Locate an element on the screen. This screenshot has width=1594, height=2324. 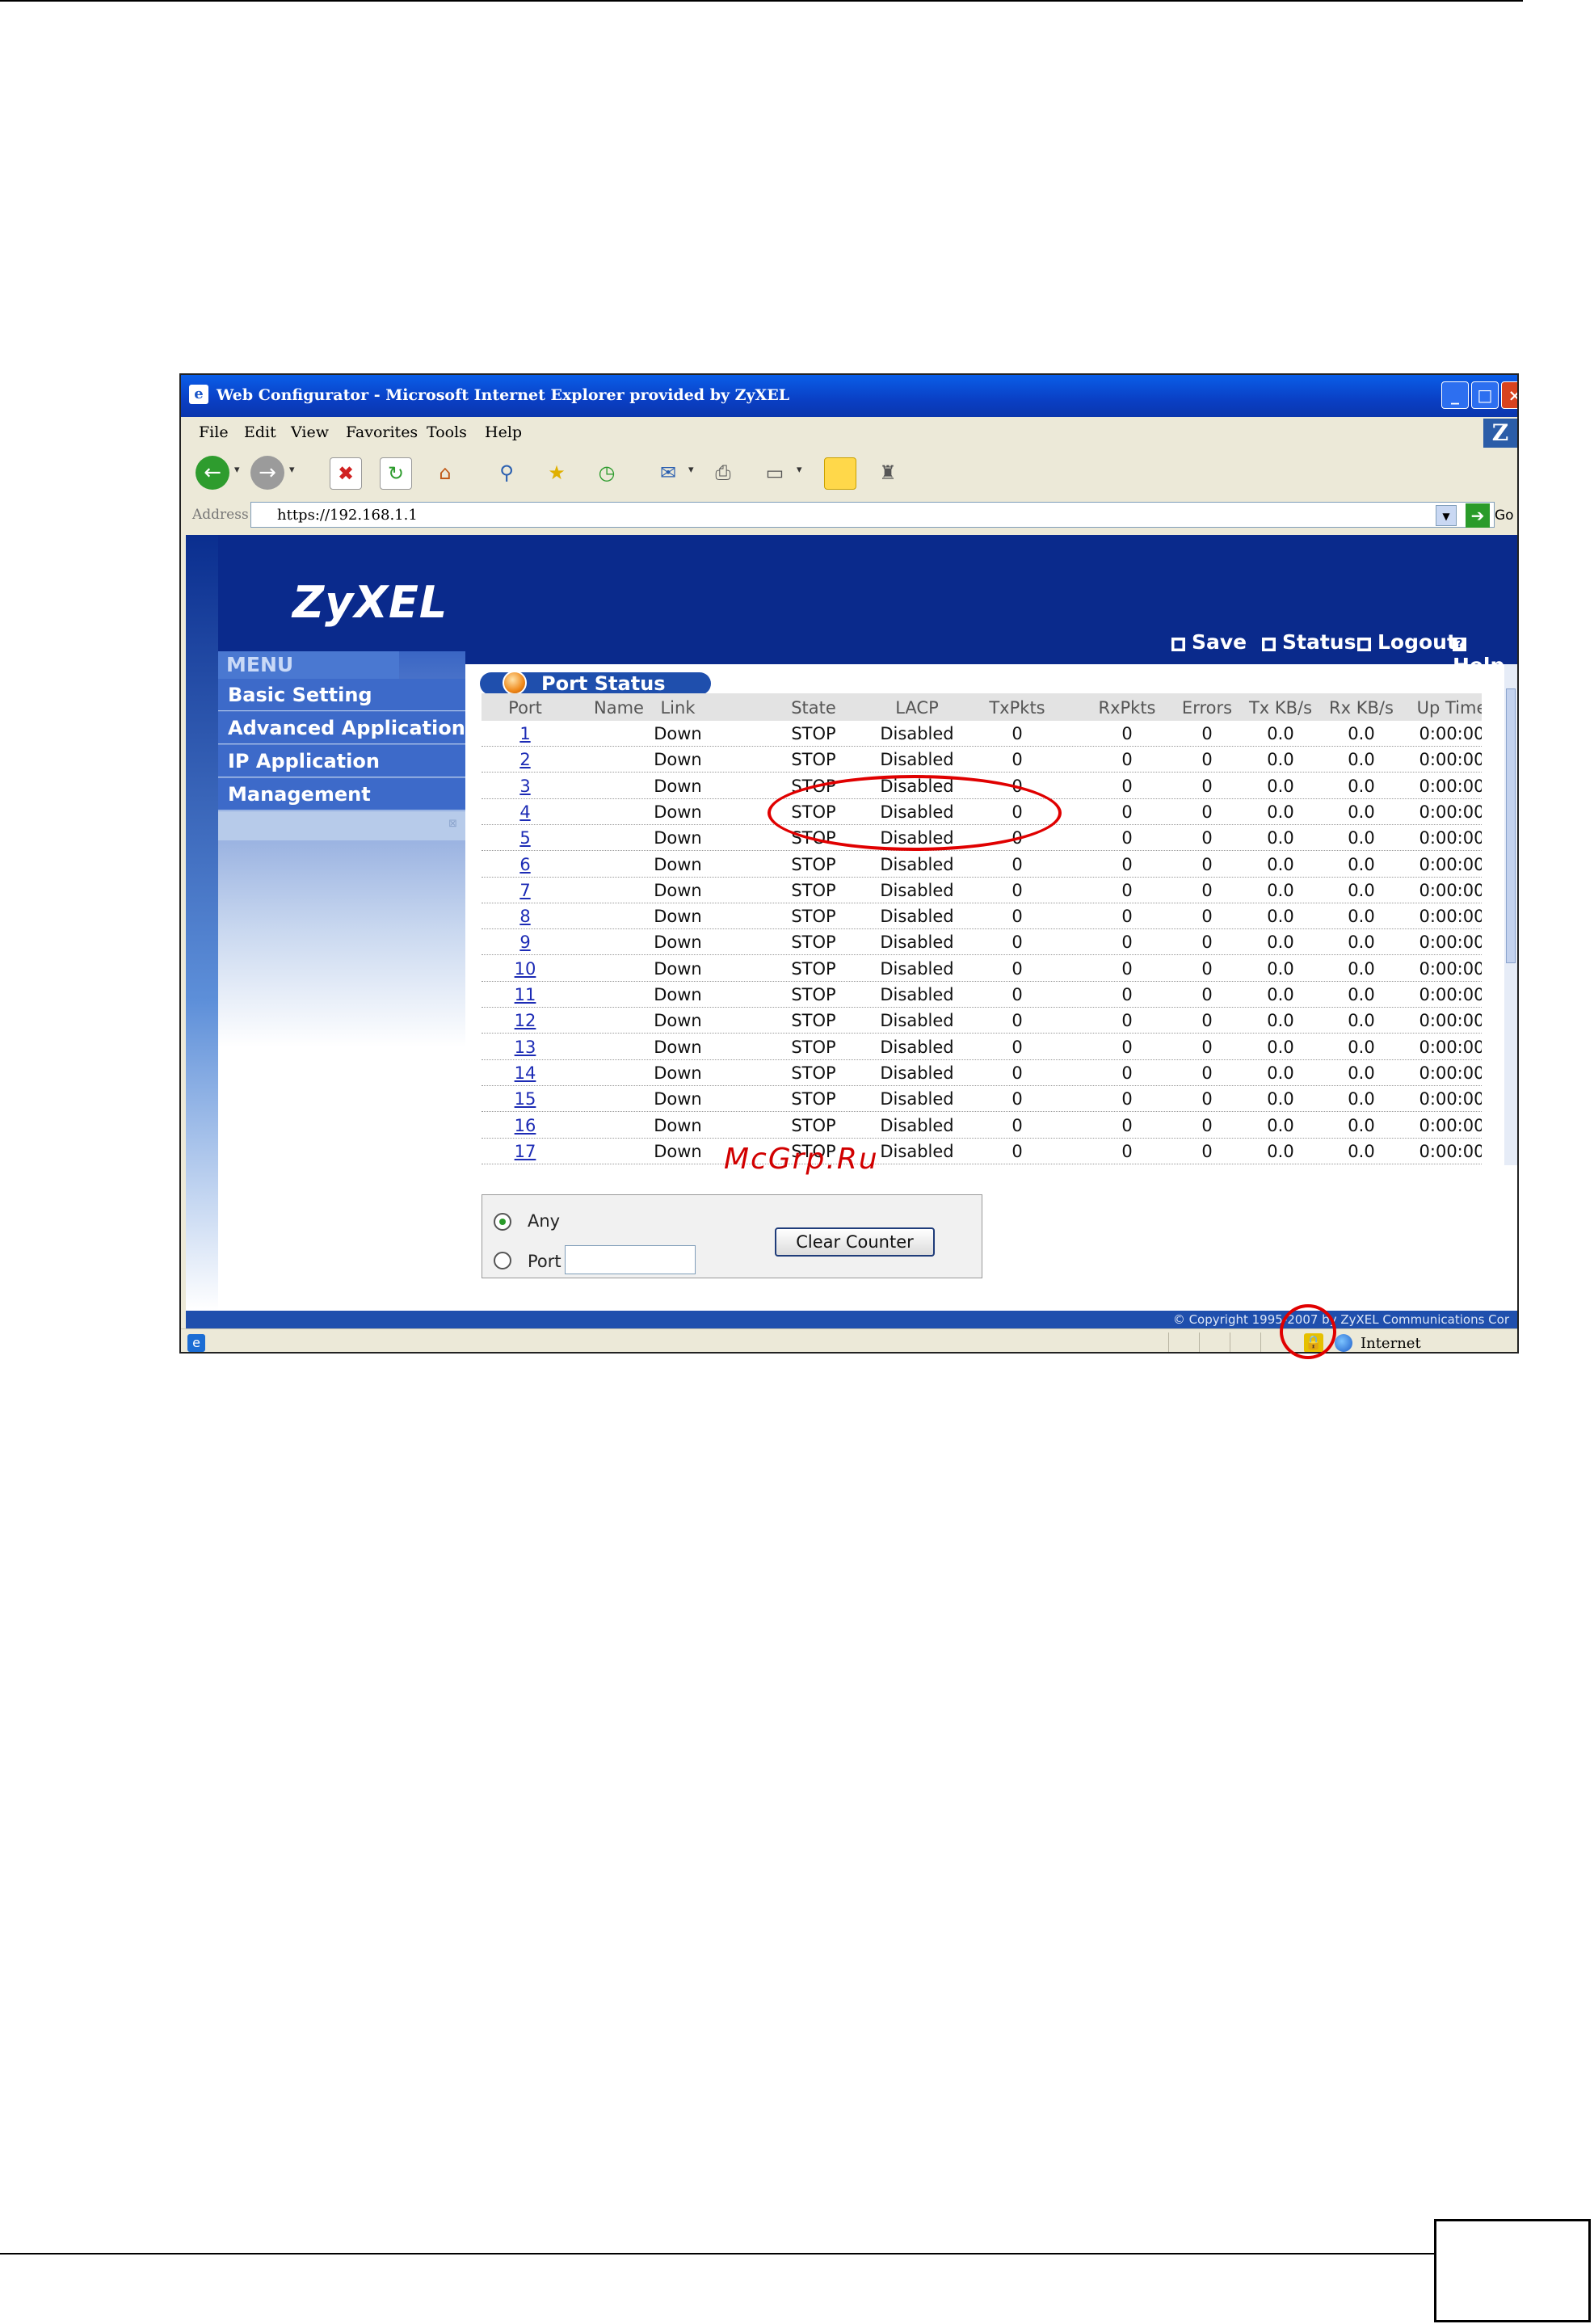
port-number-input is located at coordinates (630, 1259).